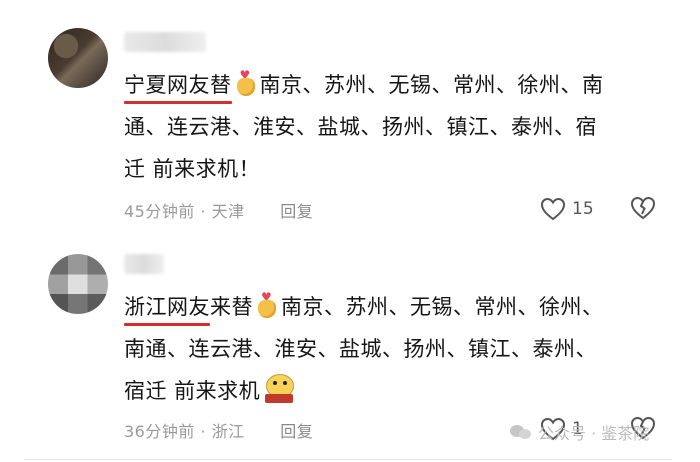 This screenshot has height=462, width=700. I want to click on like-count: 15, so click(583, 209).